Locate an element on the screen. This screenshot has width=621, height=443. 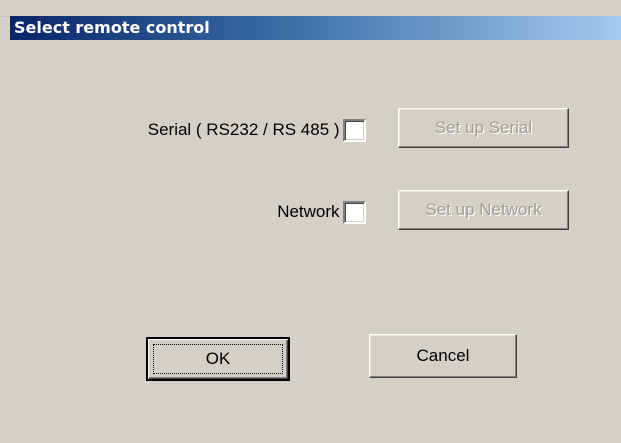
setup-network-button: Set up Network is located at coordinates (483, 210).